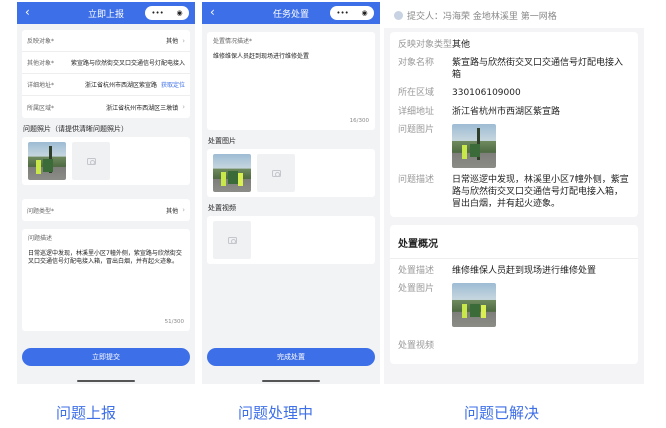 The width and height of the screenshot is (666, 428). Describe the element at coordinates (174, 322) in the screenshot. I see `char-counter: 51/300` at that location.